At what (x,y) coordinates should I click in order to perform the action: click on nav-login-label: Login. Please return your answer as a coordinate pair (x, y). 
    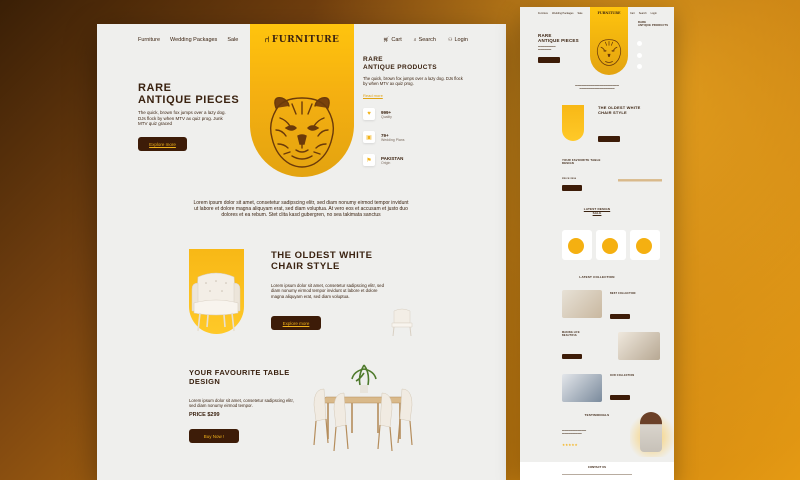
    Looking at the image, I should click on (461, 40).